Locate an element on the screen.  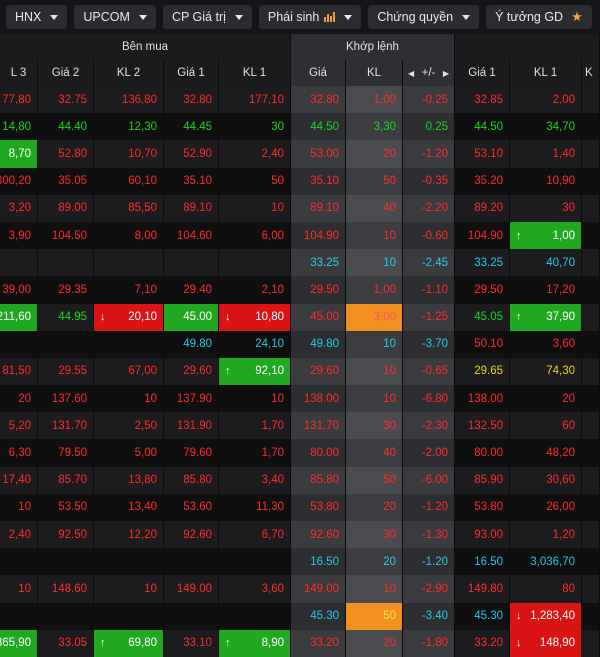
cell-value: 37,90 is located at coordinates (560, 317).